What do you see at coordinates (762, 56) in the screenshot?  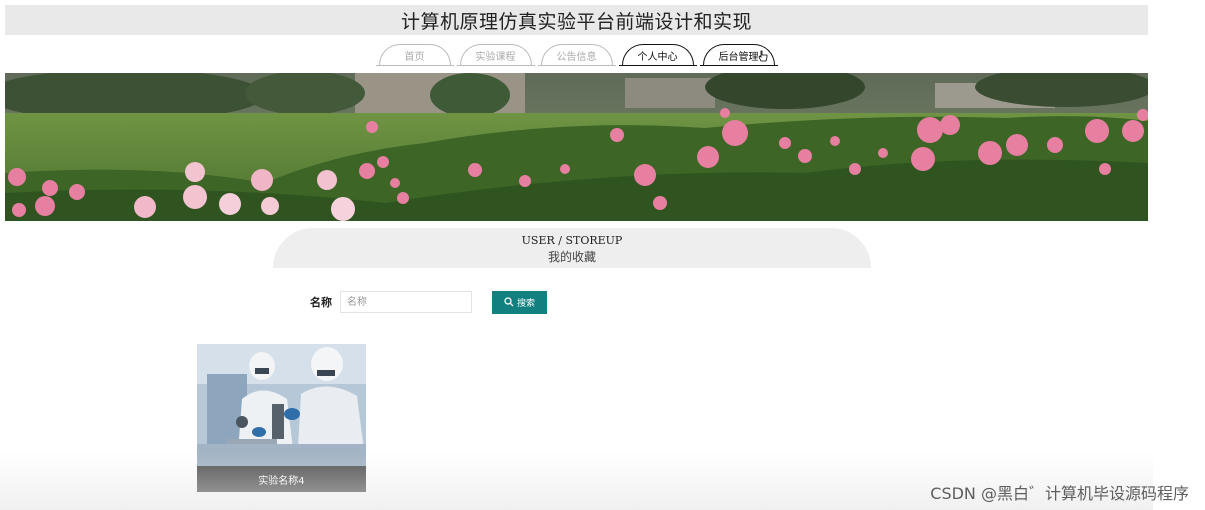 I see `hand-cursor-icon` at bounding box center [762, 56].